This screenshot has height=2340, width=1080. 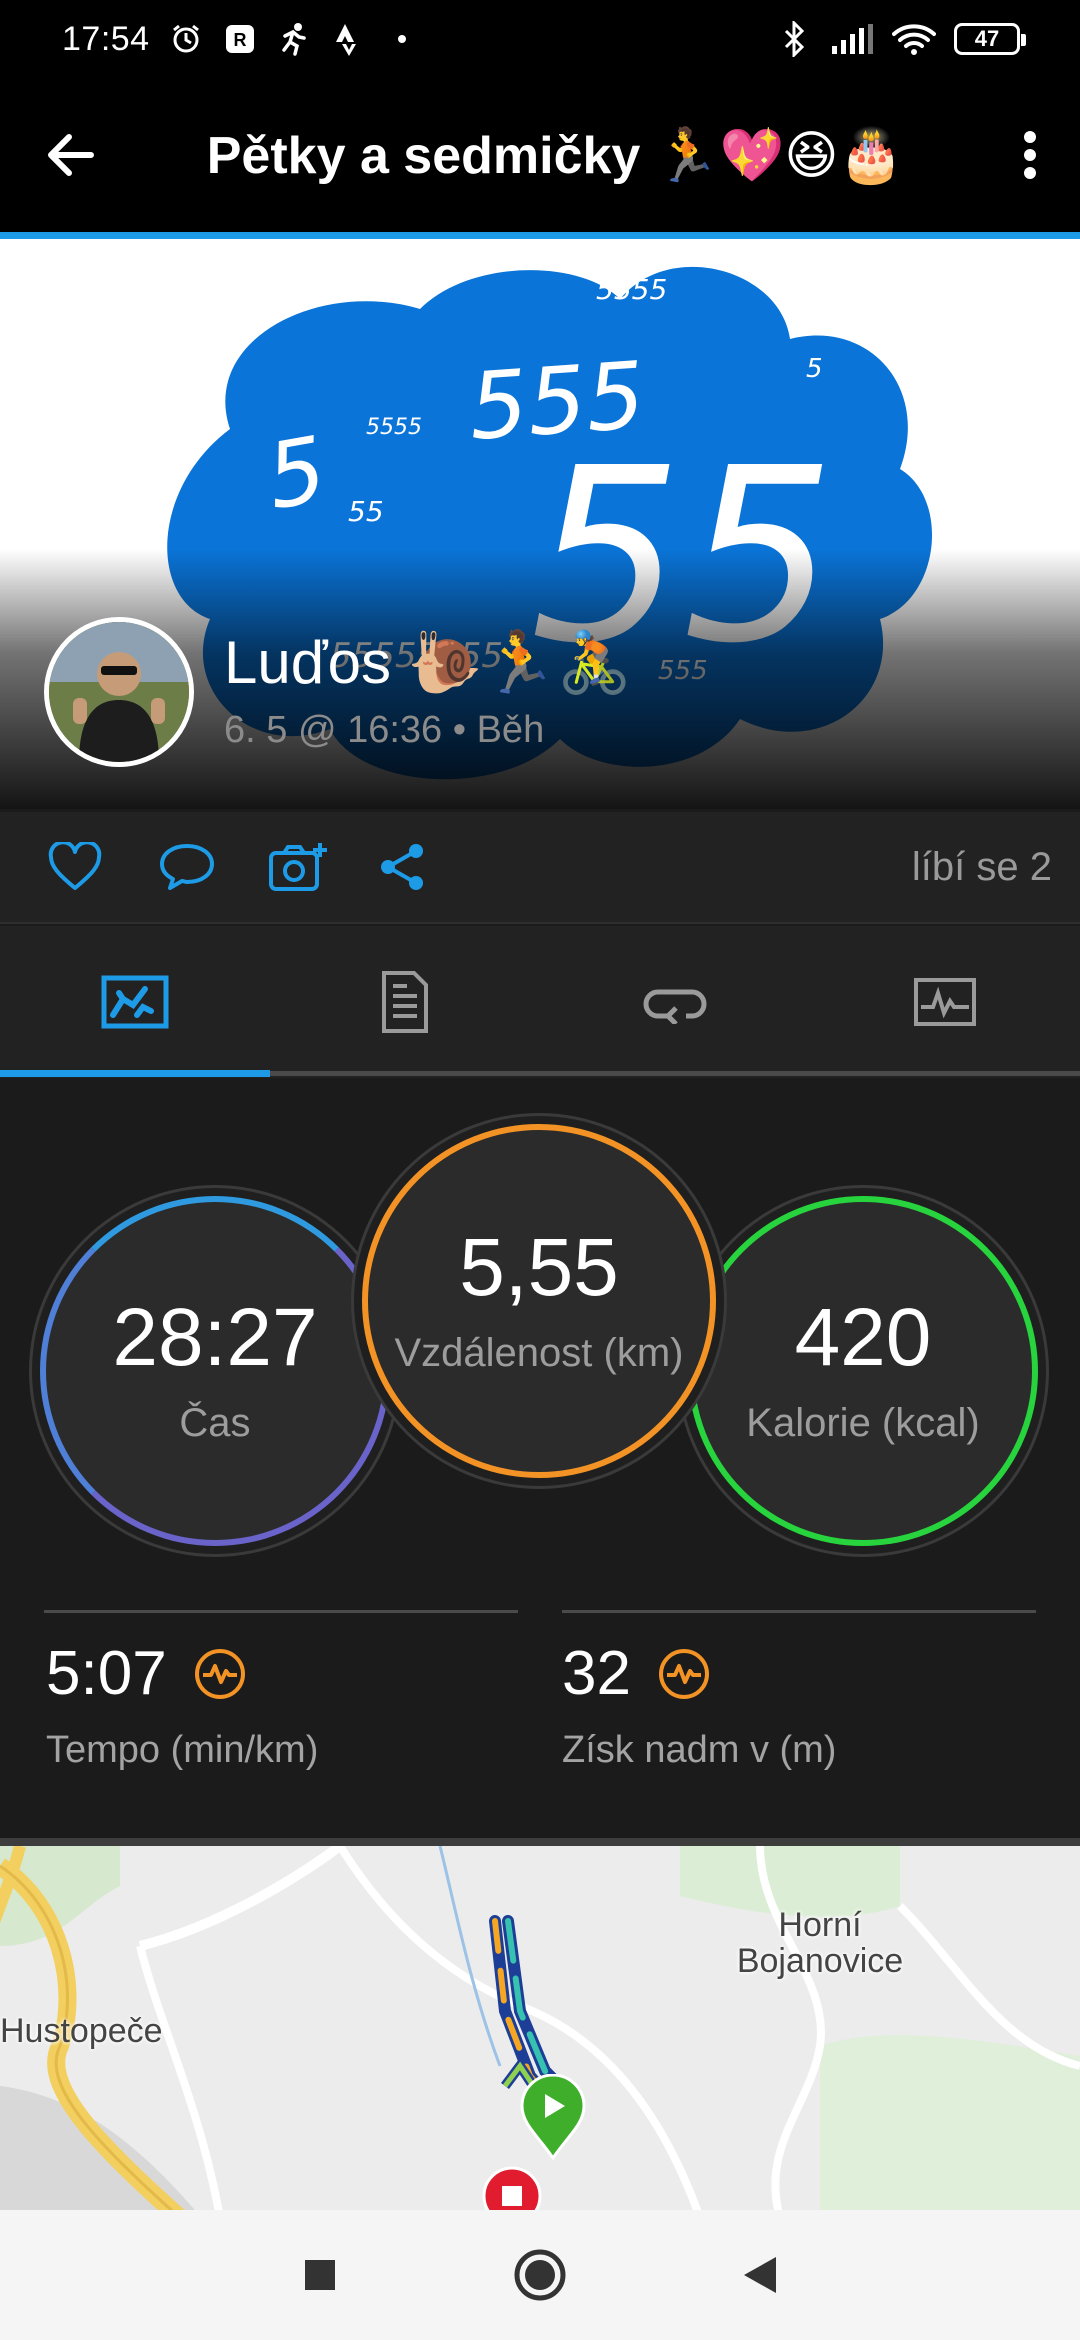 What do you see at coordinates (852, 39) in the screenshot?
I see `signal-icon` at bounding box center [852, 39].